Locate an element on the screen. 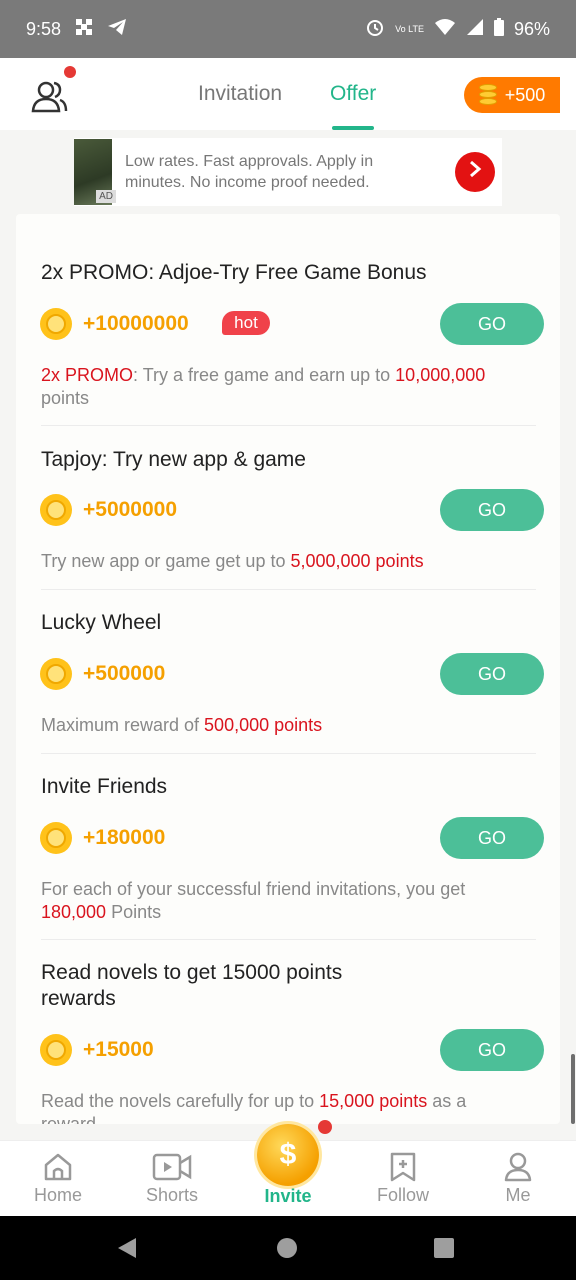 The height and width of the screenshot is (1280, 576). dollar-coin-icon: $ is located at coordinates (288, 1154).